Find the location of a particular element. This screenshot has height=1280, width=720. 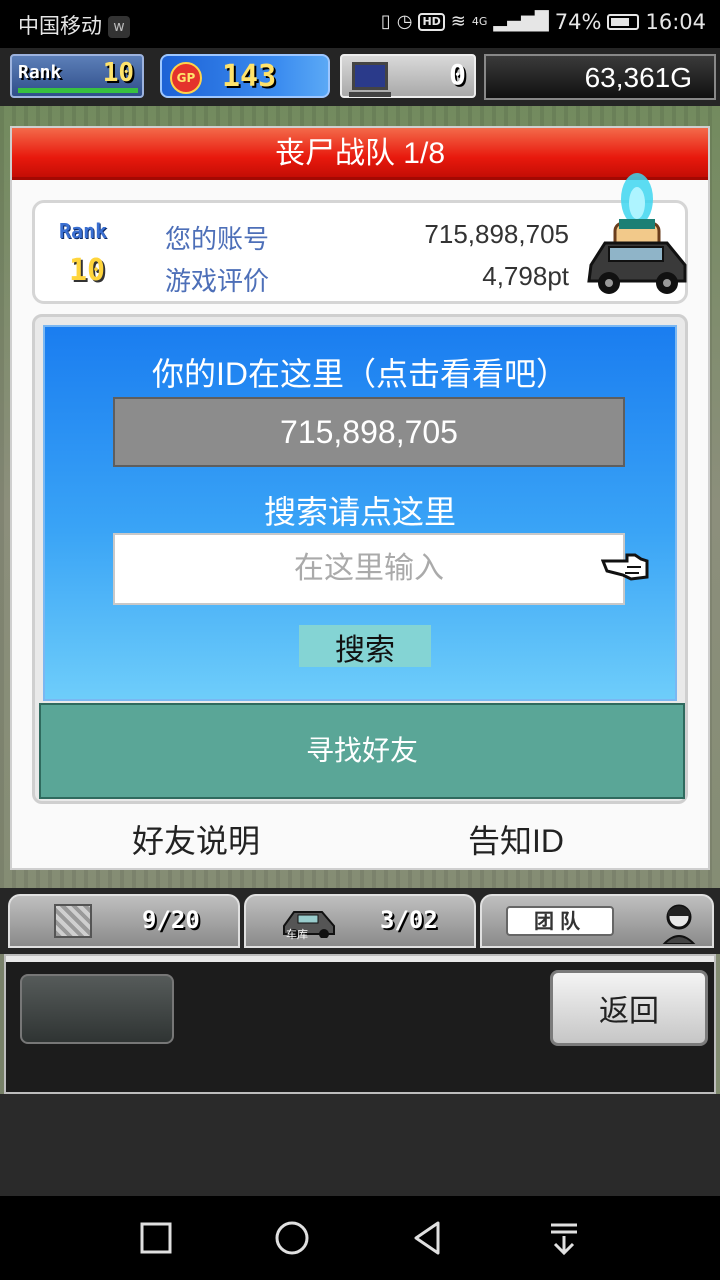

status-icons: ▯ ◷ HD ≋ 4G ▂▄▆█ 74% 16:04 is located at coordinates (543, 22).